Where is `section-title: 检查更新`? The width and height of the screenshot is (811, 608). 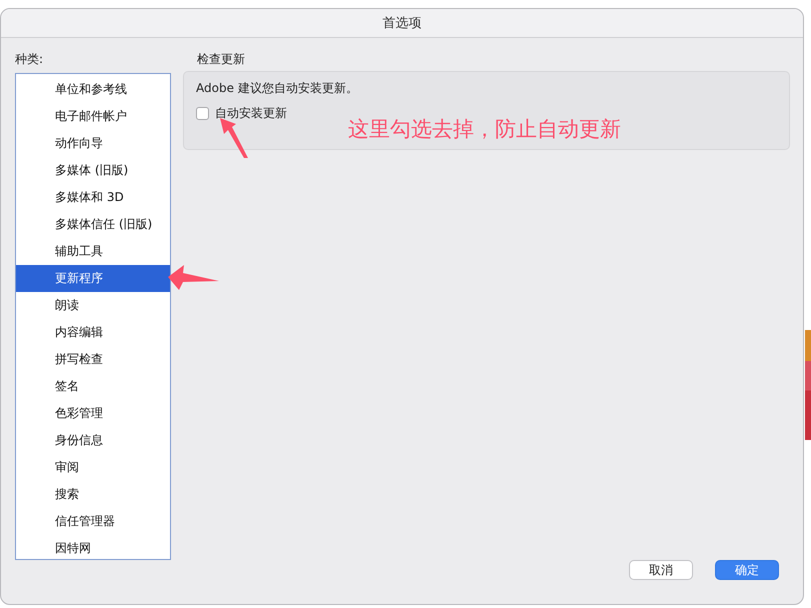
section-title: 检查更新 is located at coordinates (221, 59).